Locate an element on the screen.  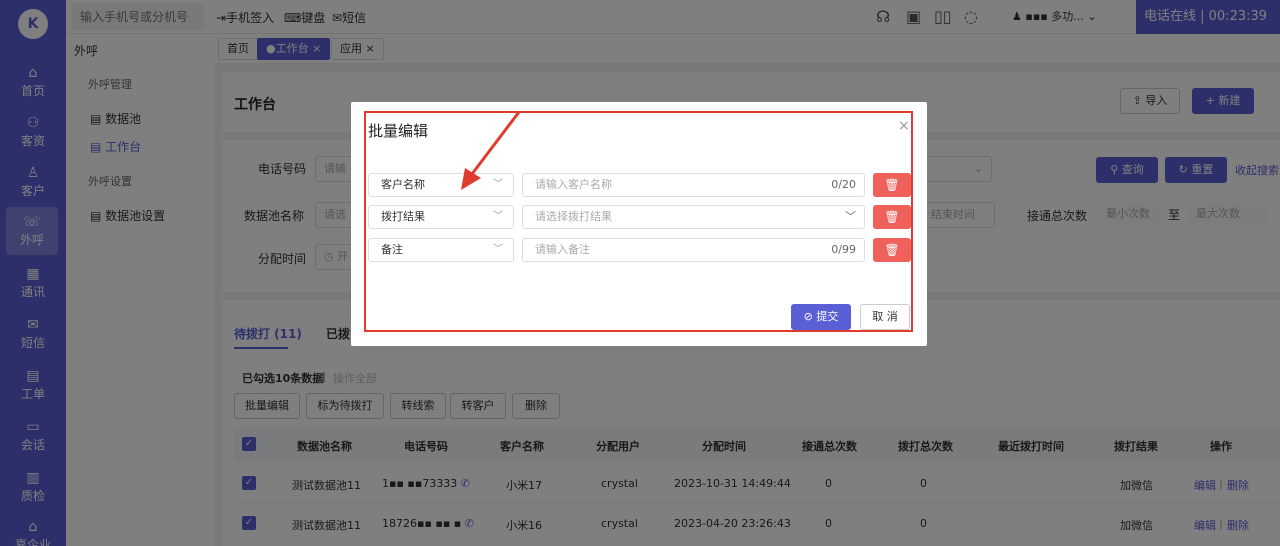
annotation-arrow is located at coordinates (491, 150).